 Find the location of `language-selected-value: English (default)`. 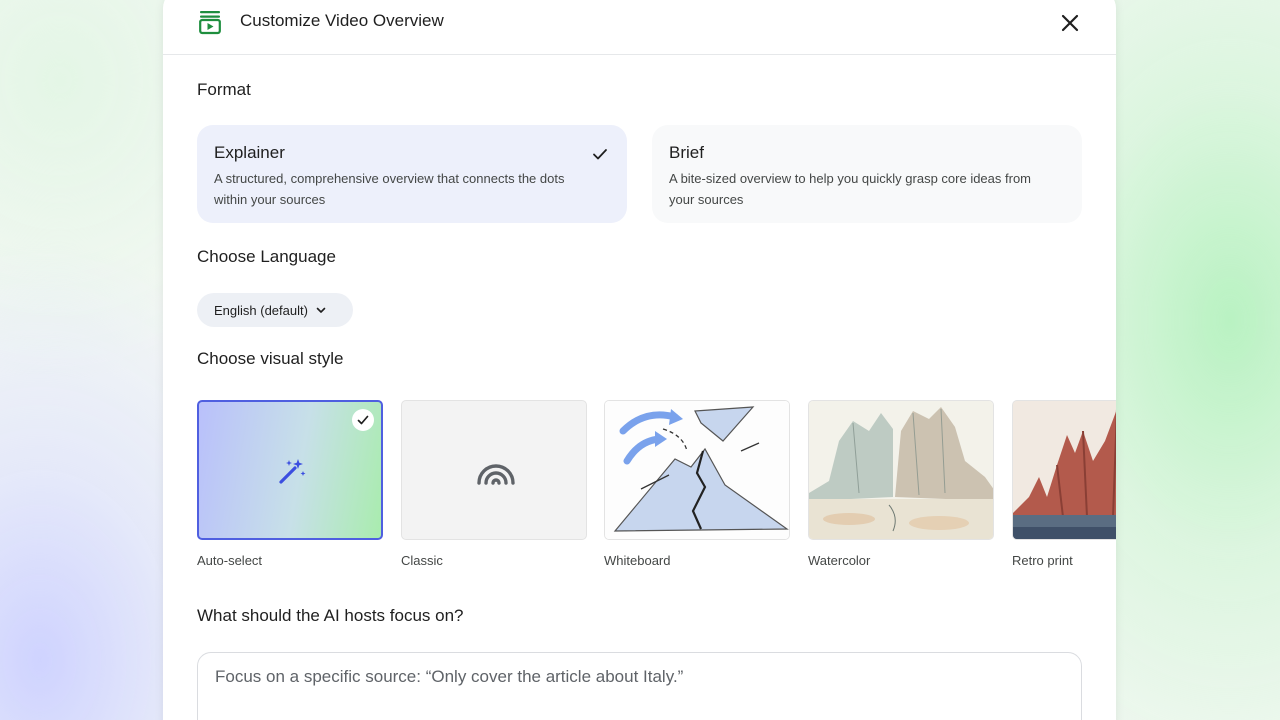

language-selected-value: English (default) is located at coordinates (261, 310).